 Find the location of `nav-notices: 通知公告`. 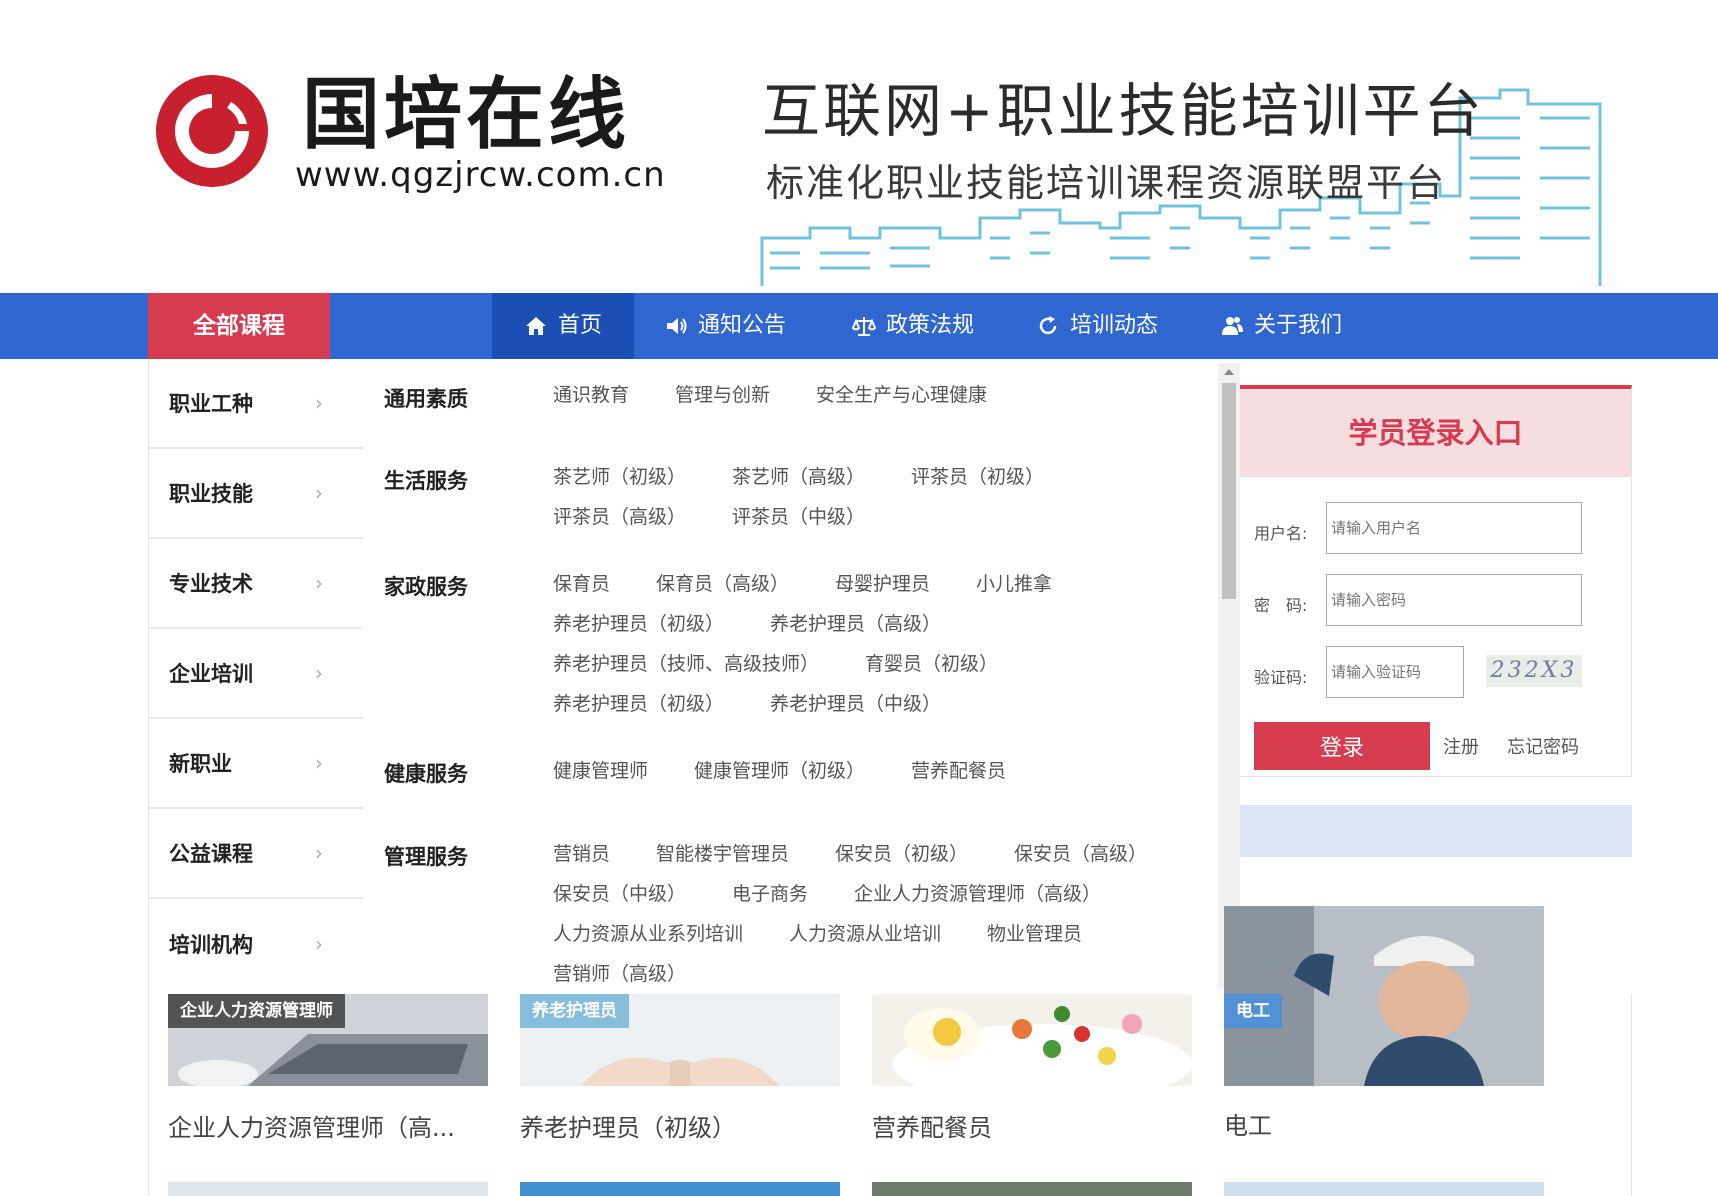

nav-notices: 通知公告 is located at coordinates (725, 326).